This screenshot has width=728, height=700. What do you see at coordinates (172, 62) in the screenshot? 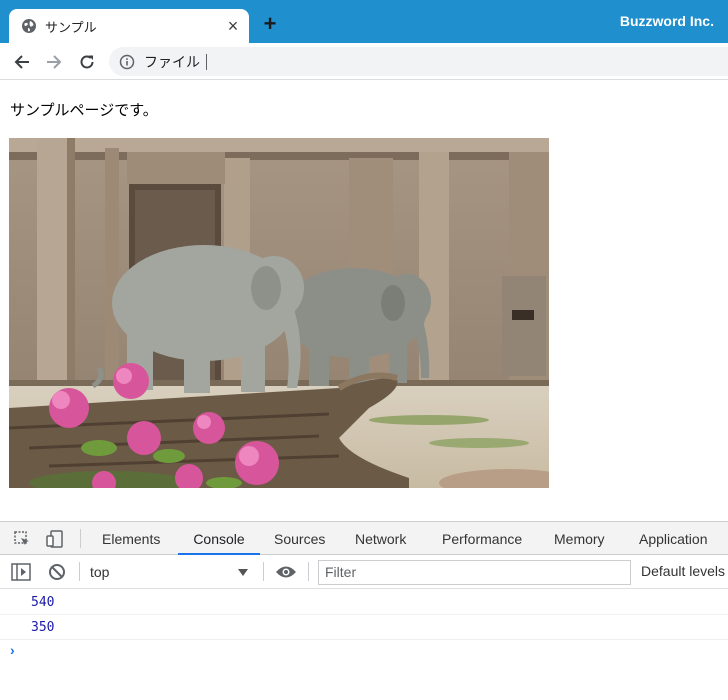
I see `address-text: ファイル` at bounding box center [172, 62].